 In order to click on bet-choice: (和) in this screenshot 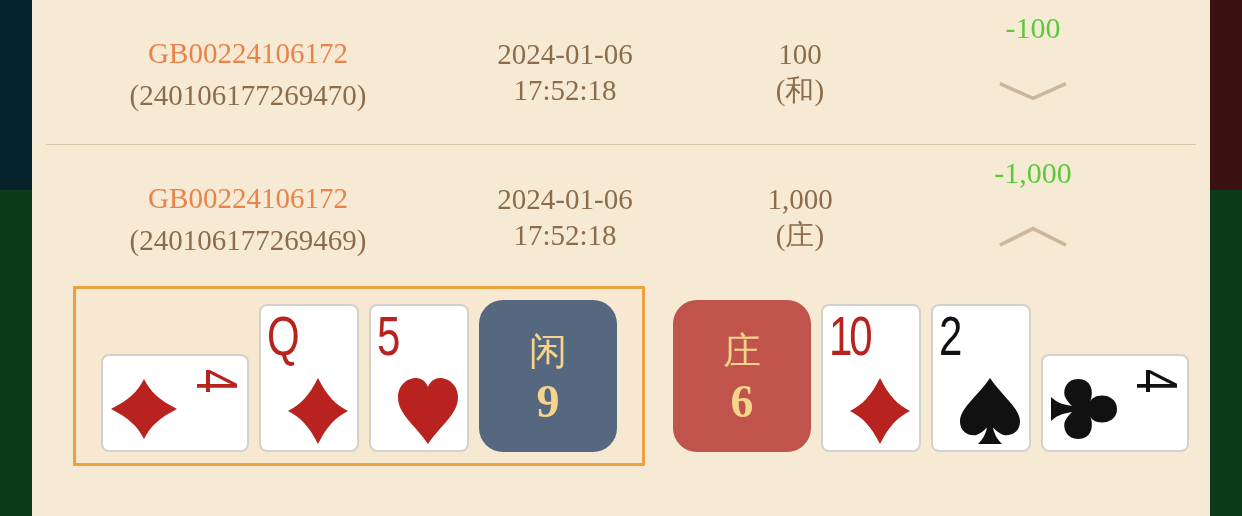, I will do `click(800, 90)`.